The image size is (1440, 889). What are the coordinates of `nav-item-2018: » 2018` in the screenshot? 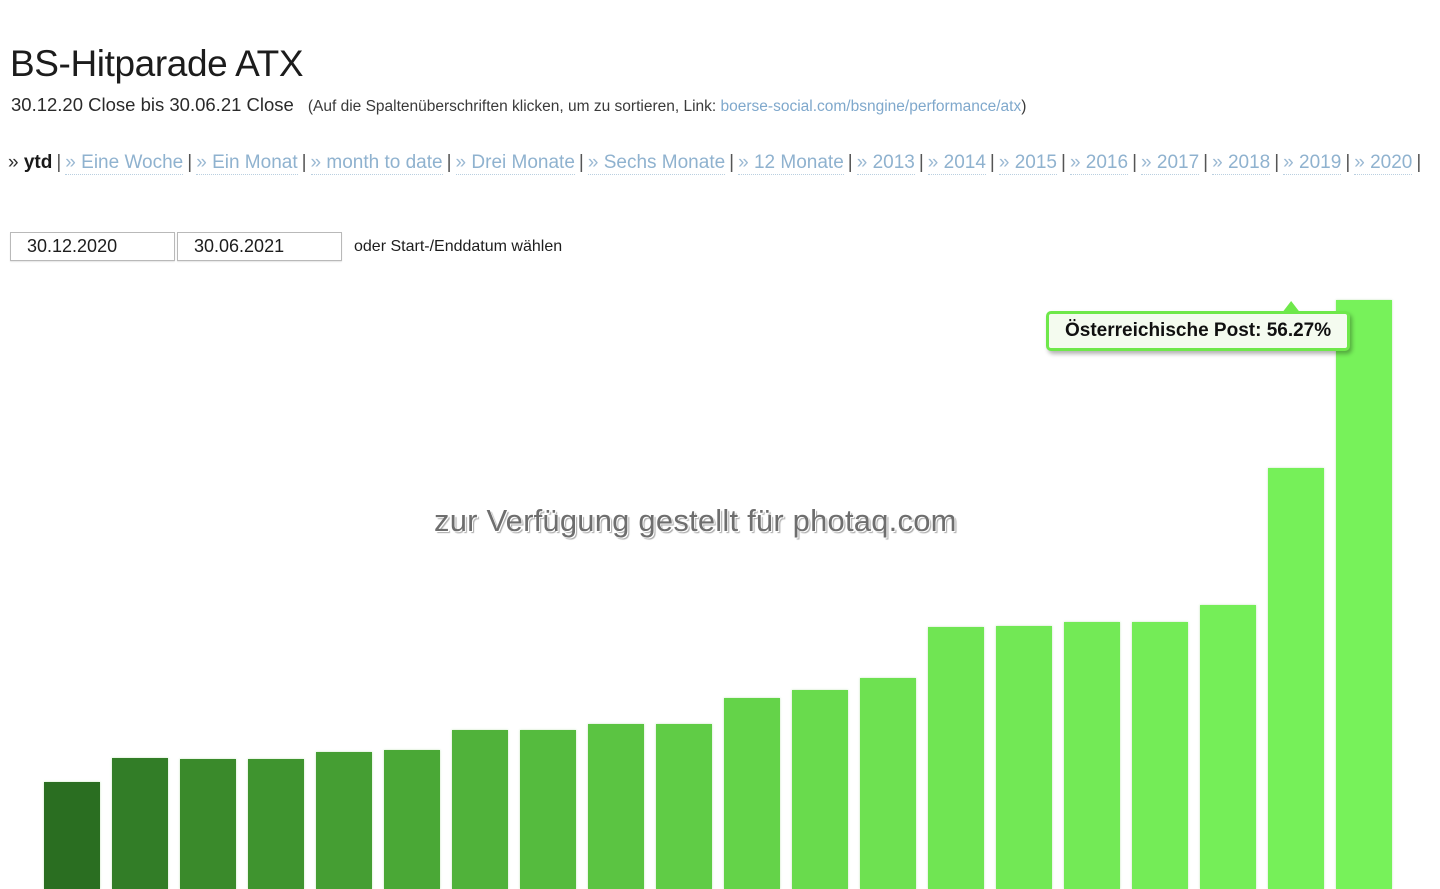 It's located at (1241, 163).